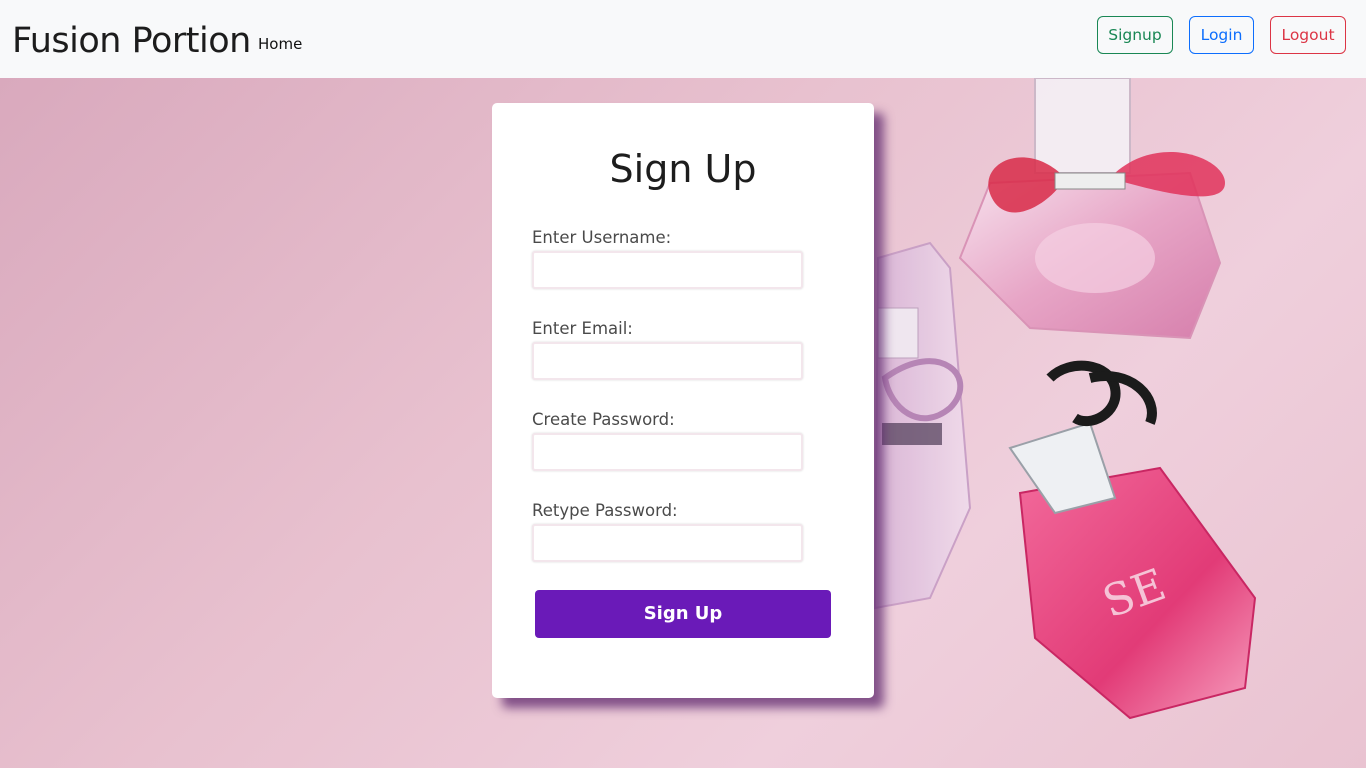  I want to click on retype-password-label: Retype Password:, so click(605, 510).